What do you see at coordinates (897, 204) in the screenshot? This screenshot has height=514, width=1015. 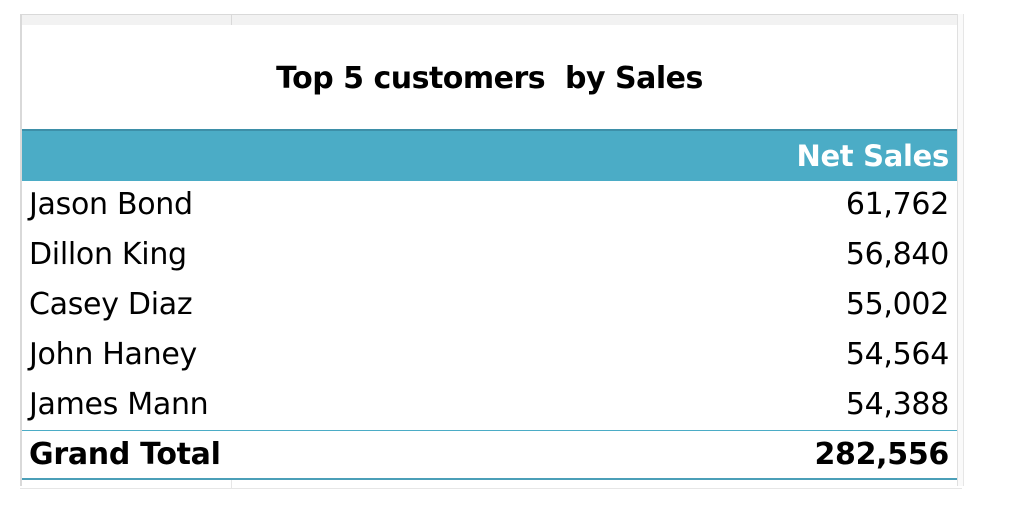 I see `net-sales-cell: 61,762` at bounding box center [897, 204].